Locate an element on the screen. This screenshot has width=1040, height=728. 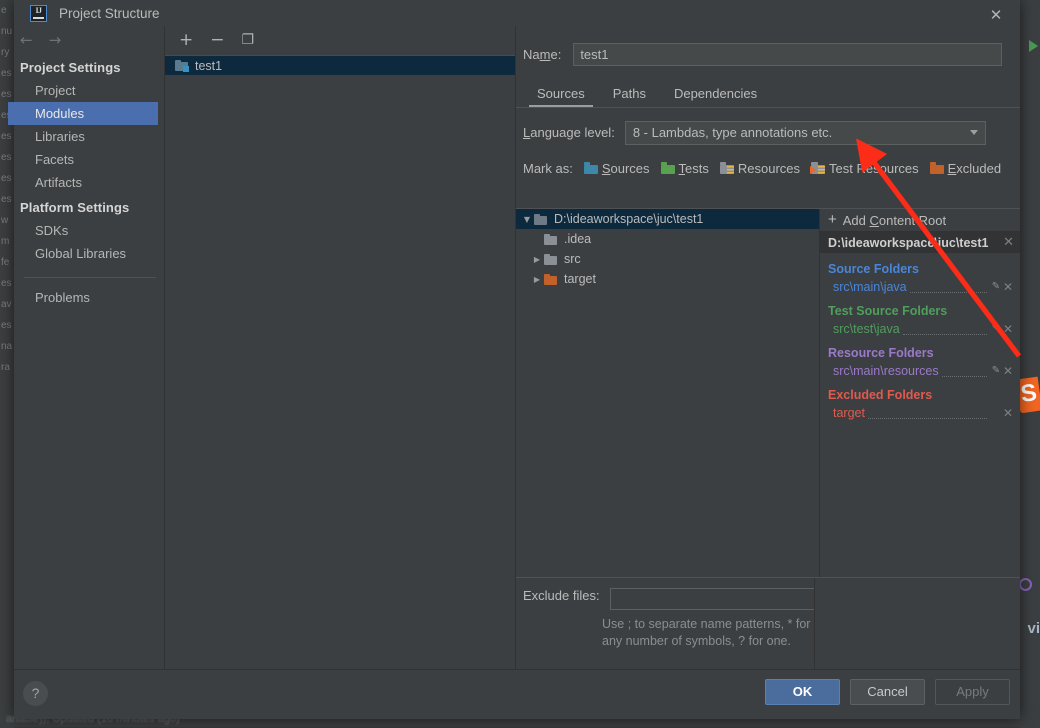
list-item: test1 is located at coordinates (340, 65).